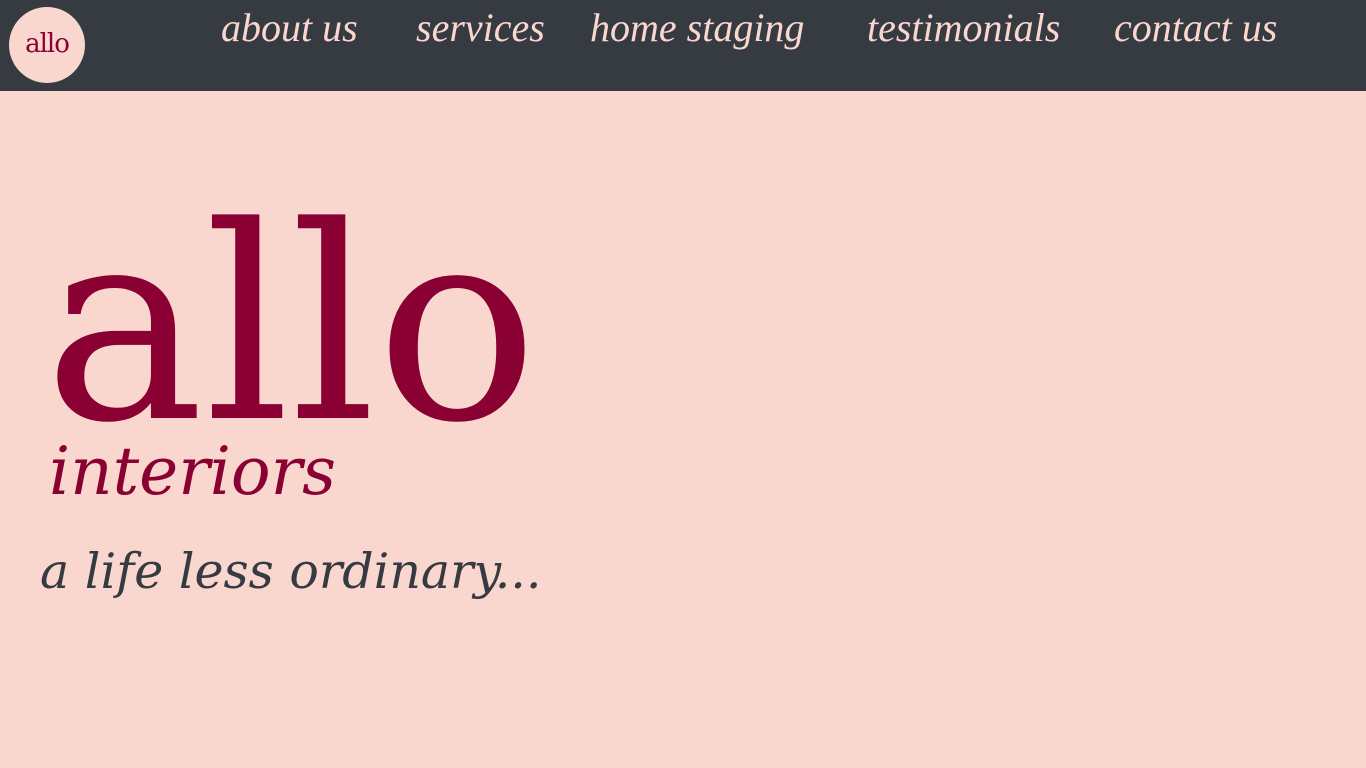 The height and width of the screenshot is (768, 1366). What do you see at coordinates (697, 28) in the screenshot?
I see `nav-link-home-staging: home staging` at bounding box center [697, 28].